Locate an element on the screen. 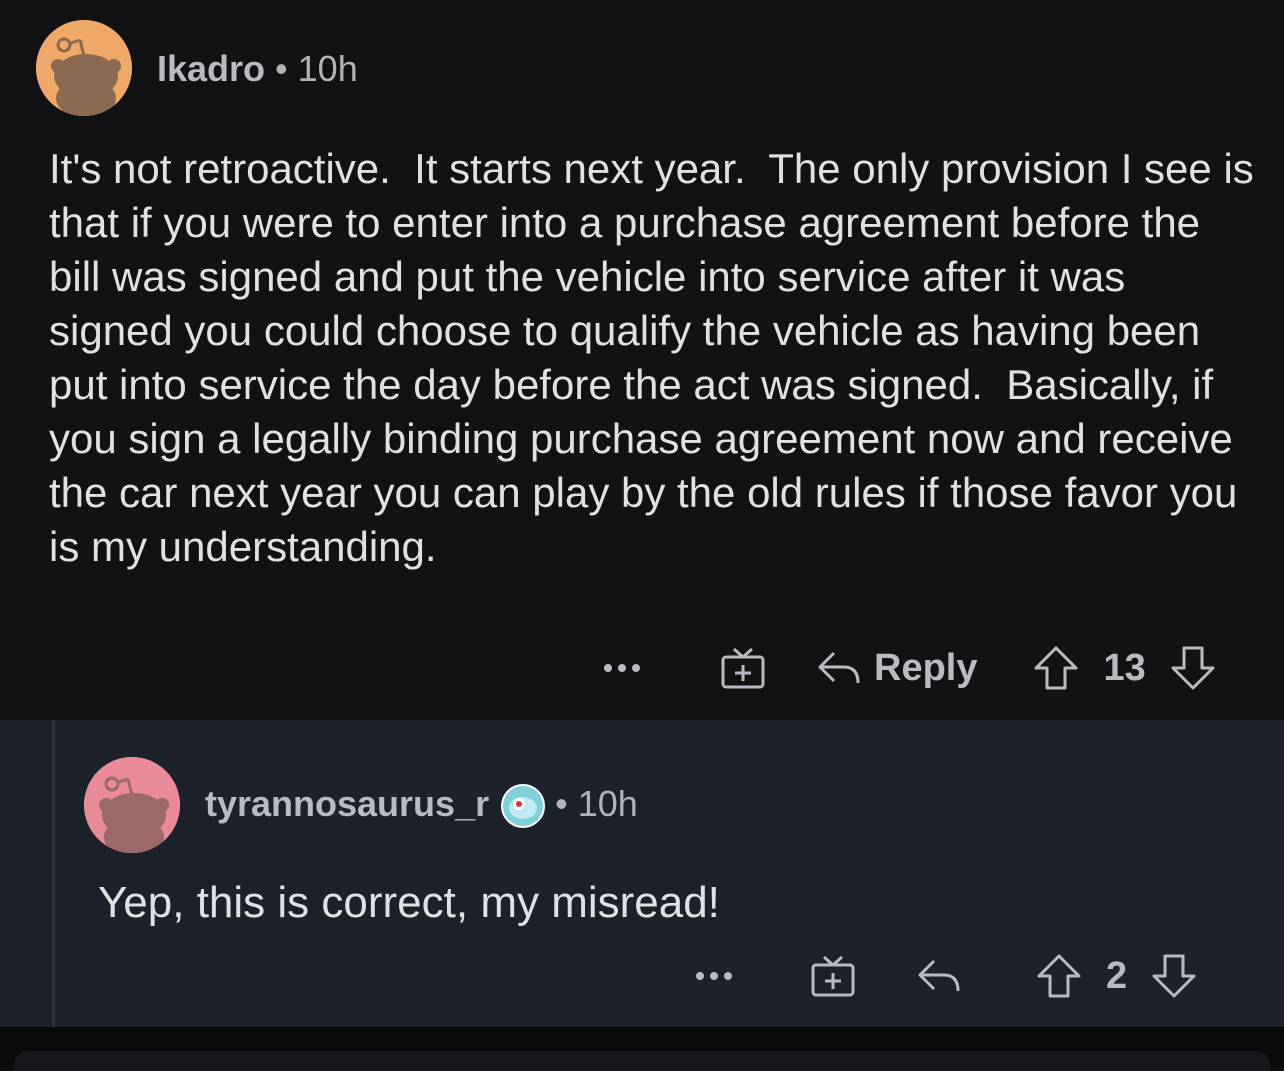 The width and height of the screenshot is (1284, 1071). username: tyrannosaurus_r is located at coordinates (347, 803).